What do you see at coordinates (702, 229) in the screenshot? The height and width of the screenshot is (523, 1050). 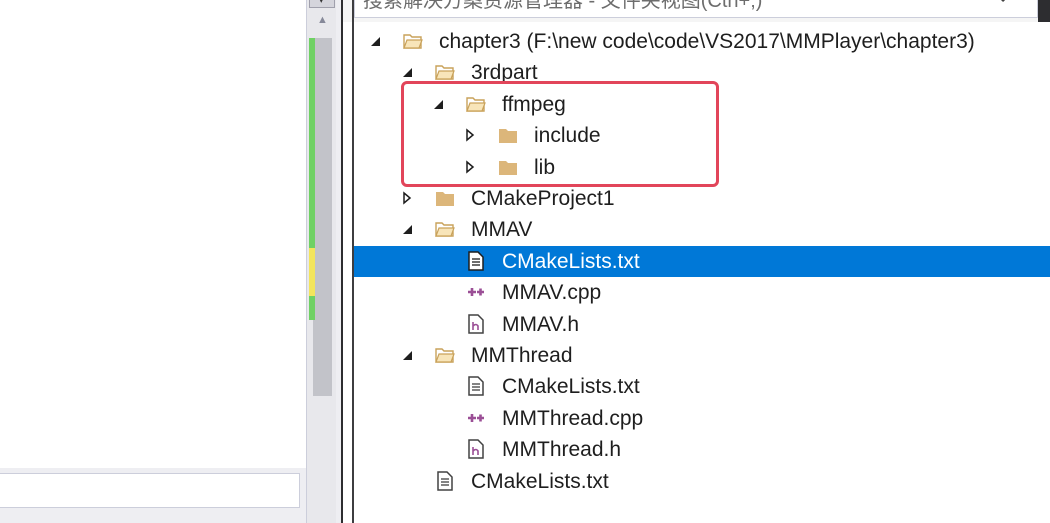 I see `tree-item: MMAV` at bounding box center [702, 229].